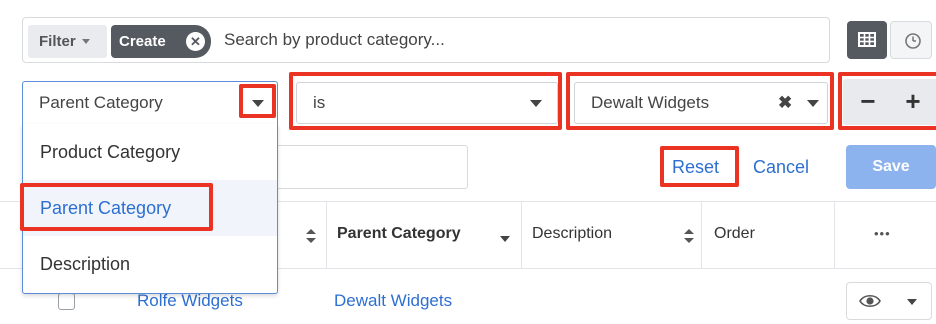 The height and width of the screenshot is (324, 936). What do you see at coordinates (913, 102) in the screenshot?
I see `add-filter-button: +` at bounding box center [913, 102].